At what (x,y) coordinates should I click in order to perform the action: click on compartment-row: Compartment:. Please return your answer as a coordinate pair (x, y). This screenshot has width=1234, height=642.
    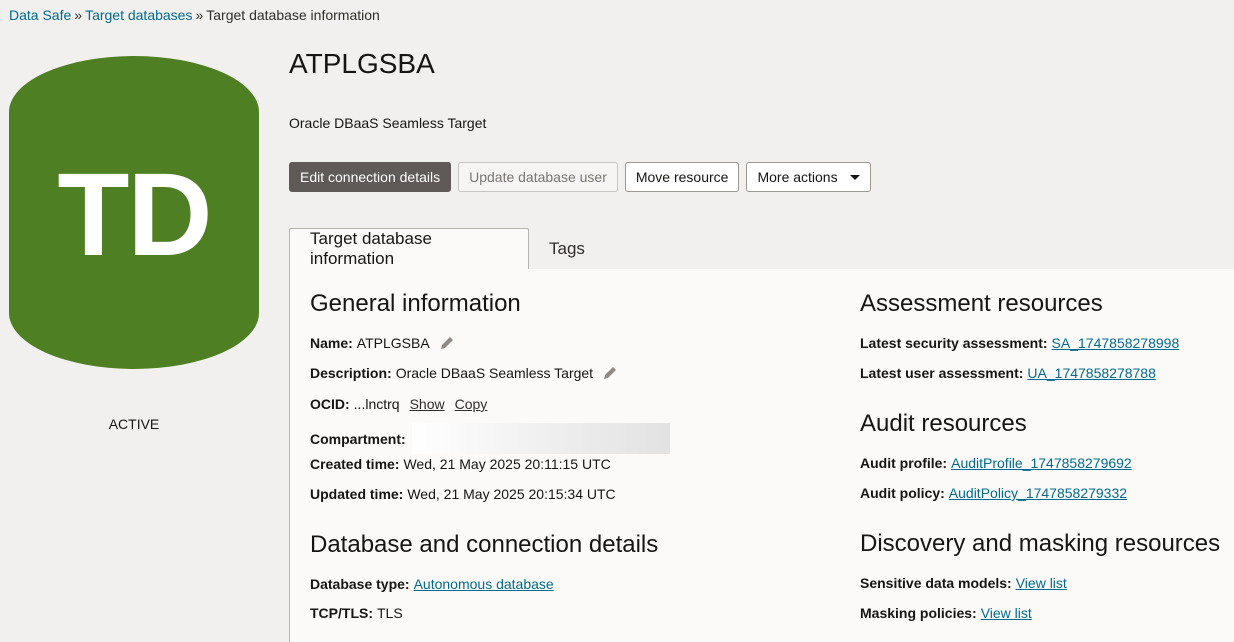
    Looking at the image, I should click on (490, 438).